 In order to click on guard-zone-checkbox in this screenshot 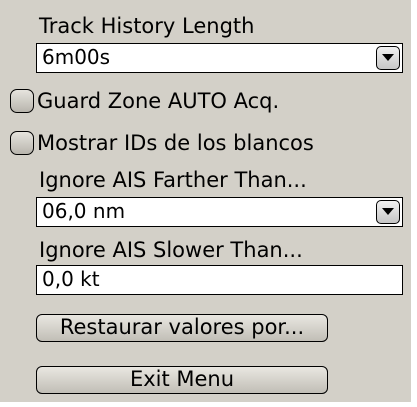, I will do `click(22, 101)`.